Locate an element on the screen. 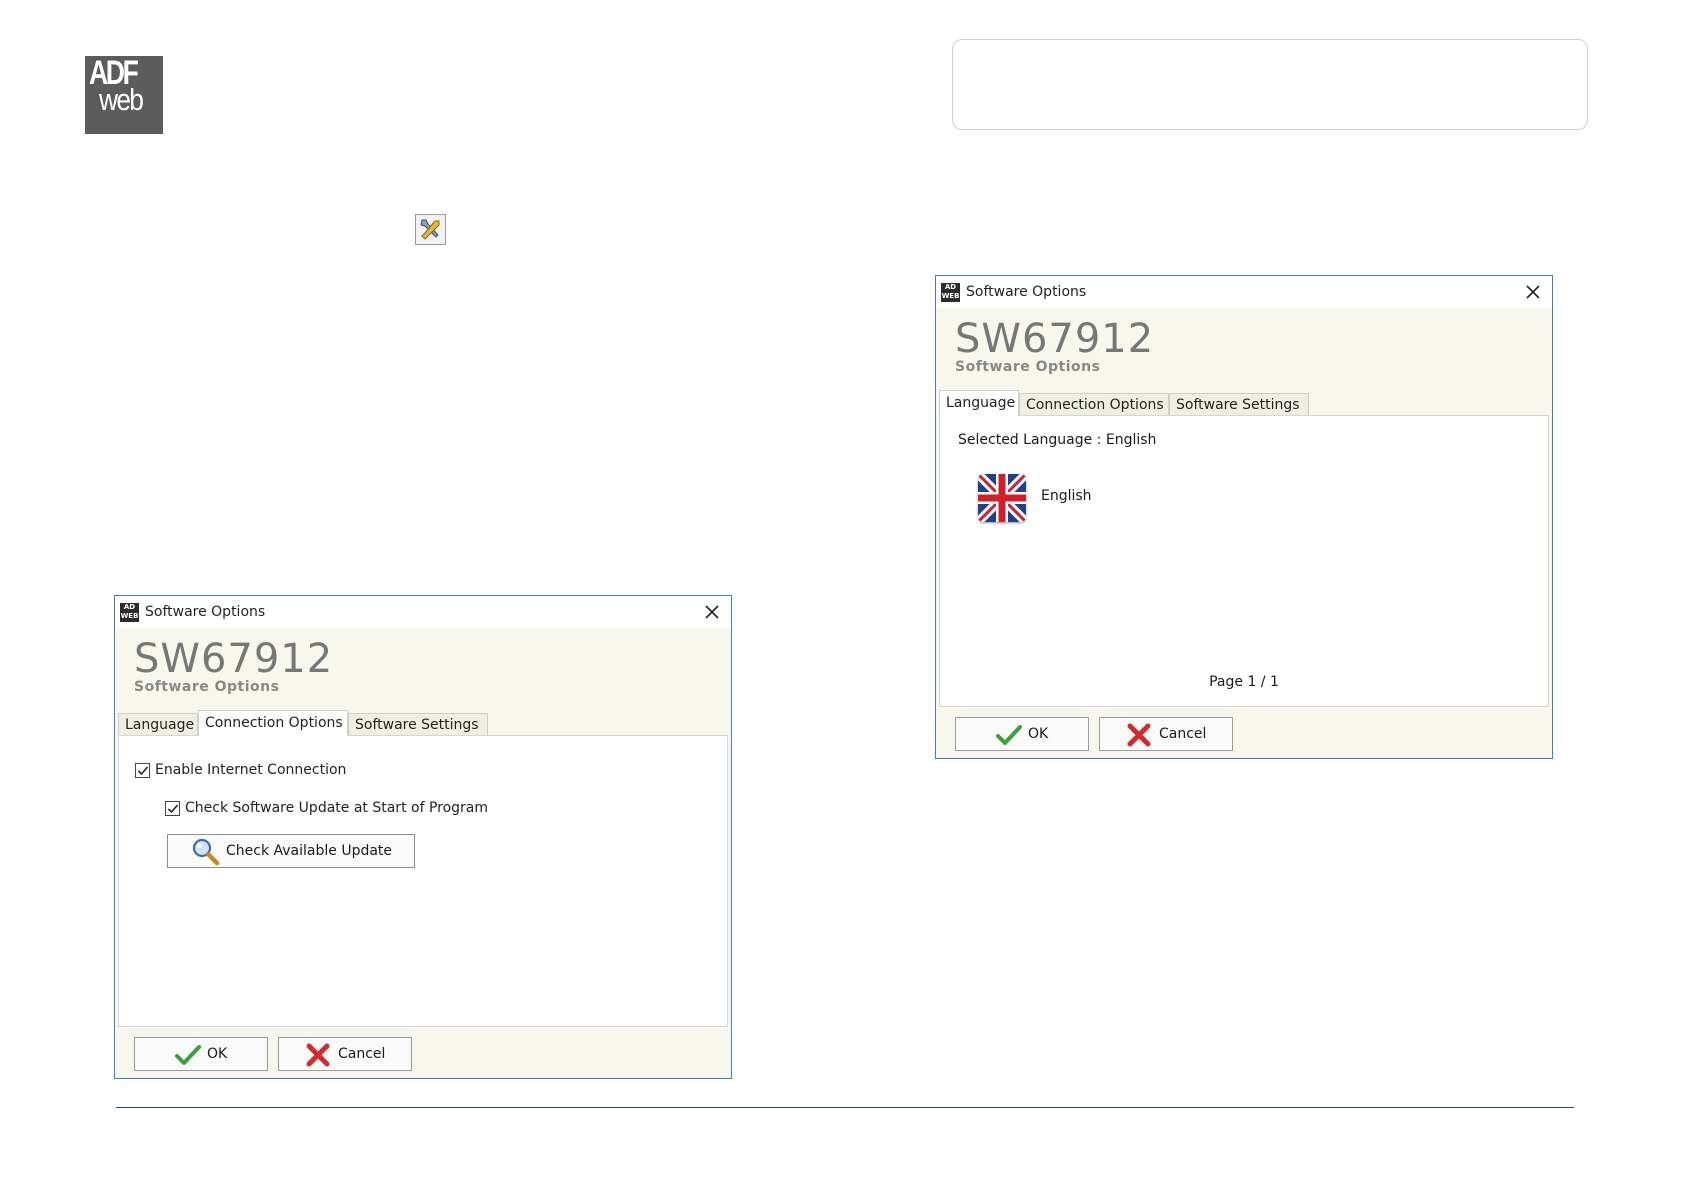 The height and width of the screenshot is (1190, 1684). footer-divider is located at coordinates (845, 1107).